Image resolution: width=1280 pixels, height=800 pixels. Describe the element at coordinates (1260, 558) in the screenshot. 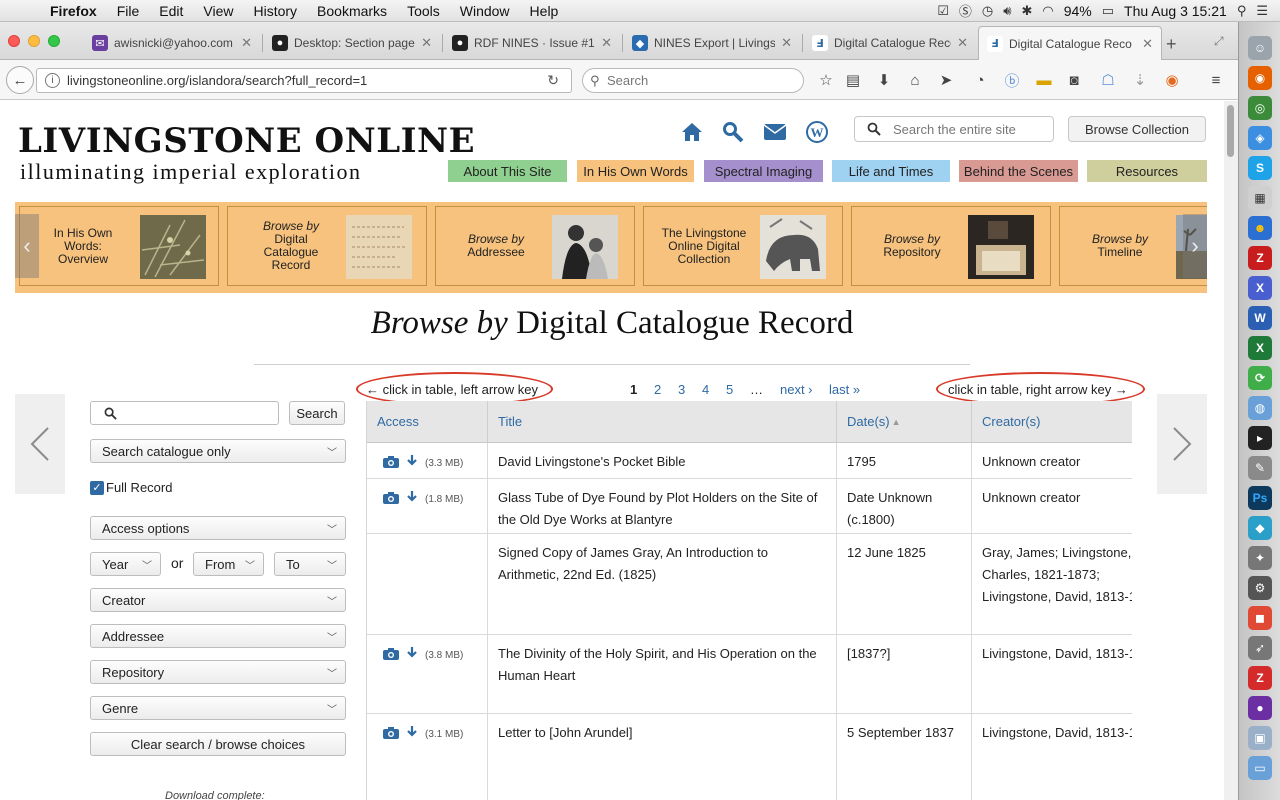

I see `dock-gimp-icon: ✦` at that location.